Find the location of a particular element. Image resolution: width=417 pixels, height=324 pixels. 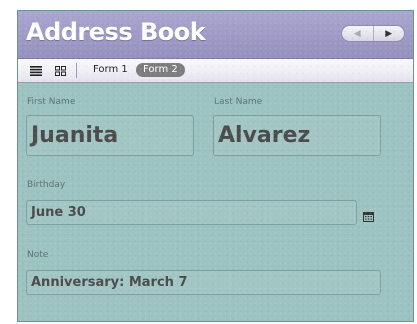

toolbar-divider is located at coordinates (76, 70).